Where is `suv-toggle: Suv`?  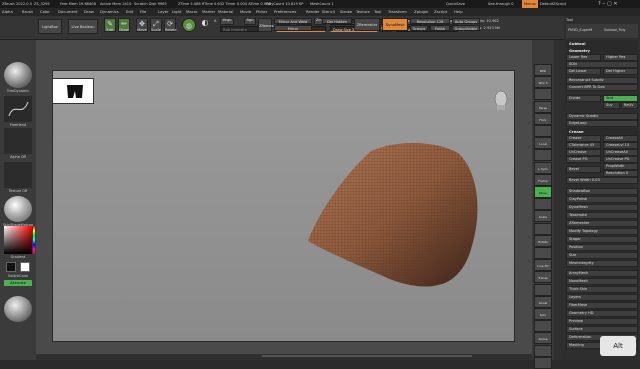 suv-toggle: Suv is located at coordinates (611, 105).